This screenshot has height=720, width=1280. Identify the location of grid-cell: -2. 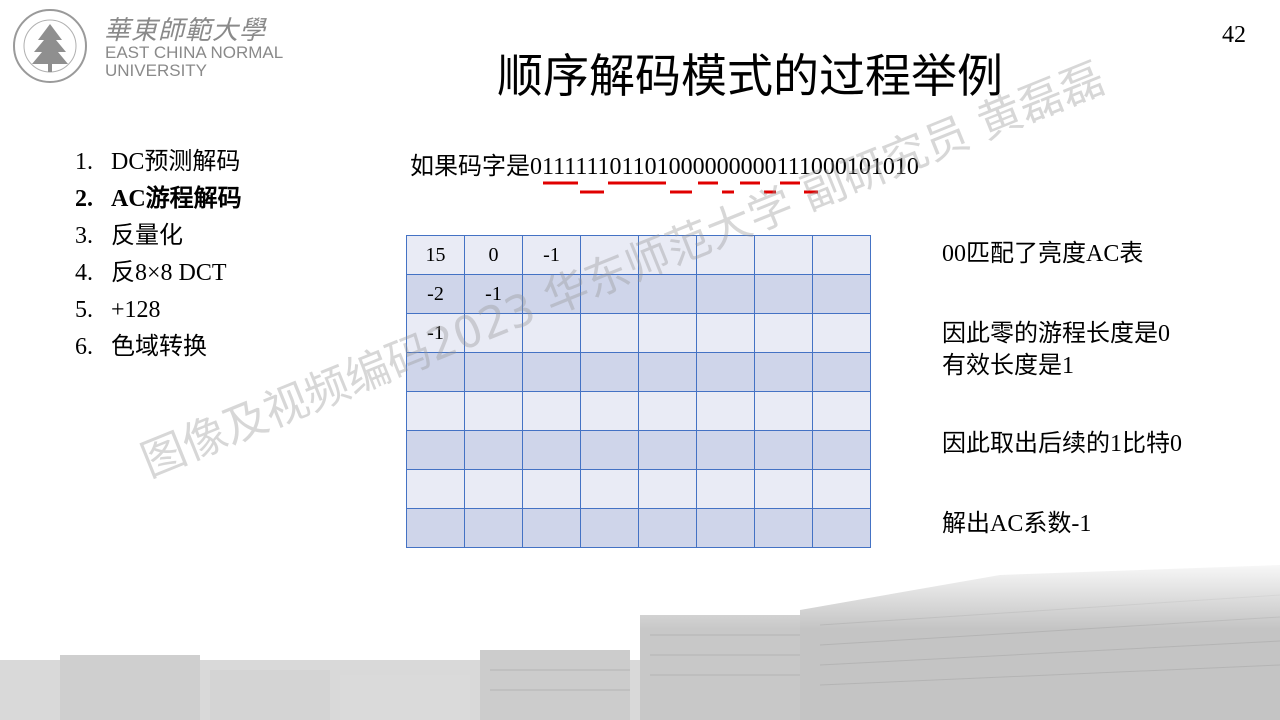
(435, 294).